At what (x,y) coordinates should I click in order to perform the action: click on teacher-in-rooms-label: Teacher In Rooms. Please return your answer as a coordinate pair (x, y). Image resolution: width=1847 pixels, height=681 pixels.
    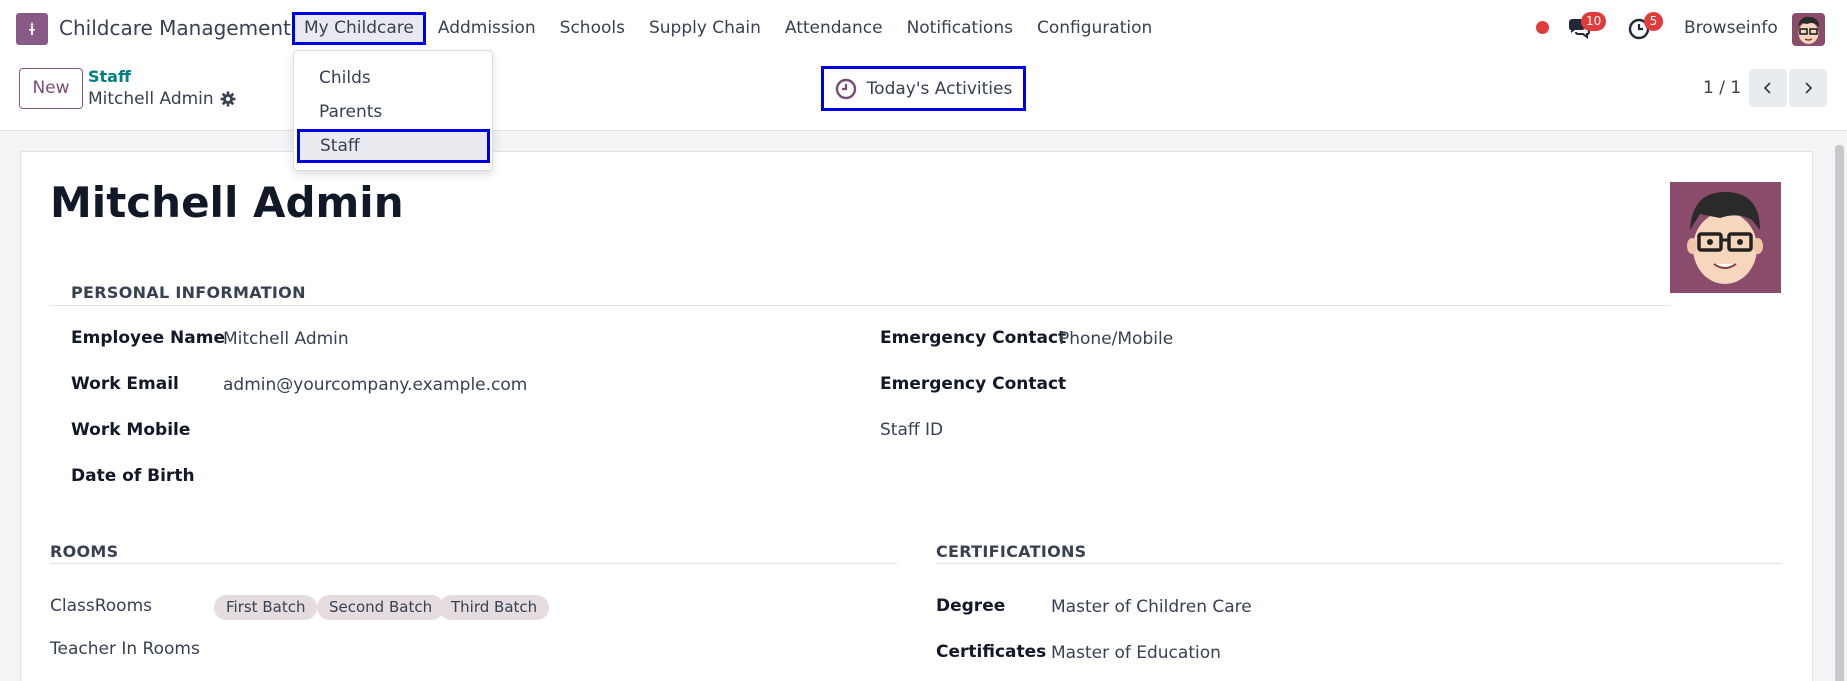
    Looking at the image, I should click on (125, 649).